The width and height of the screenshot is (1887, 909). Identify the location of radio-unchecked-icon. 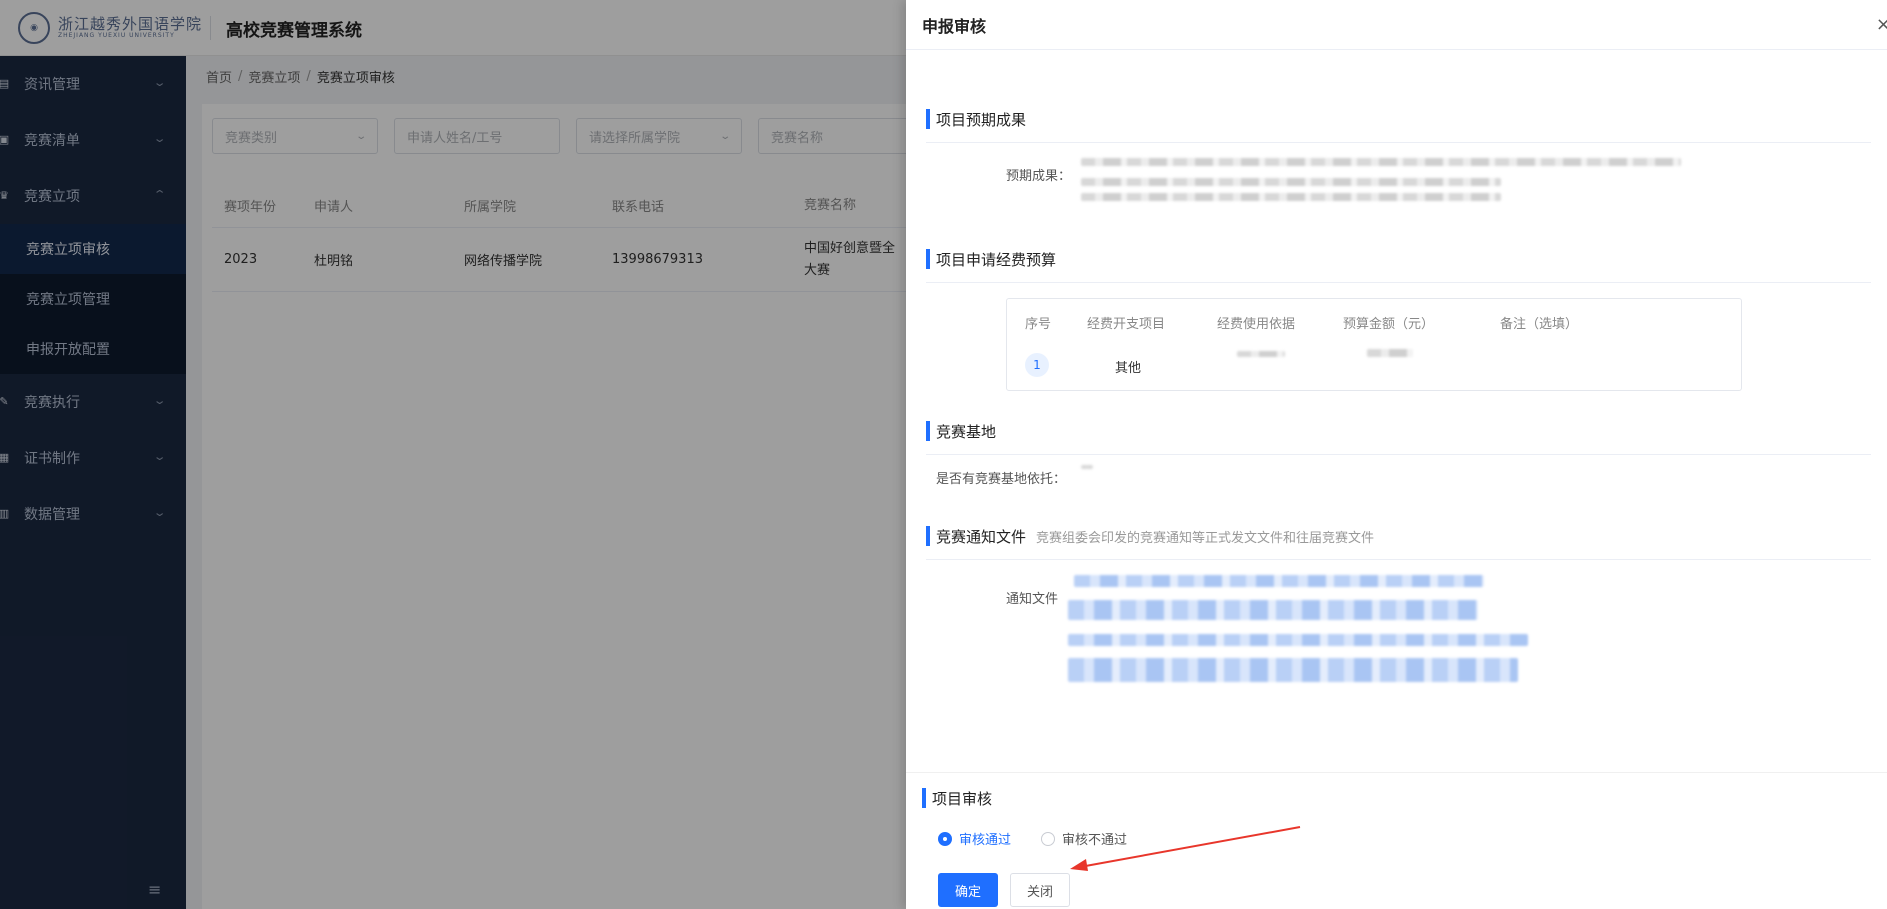
(1048, 838).